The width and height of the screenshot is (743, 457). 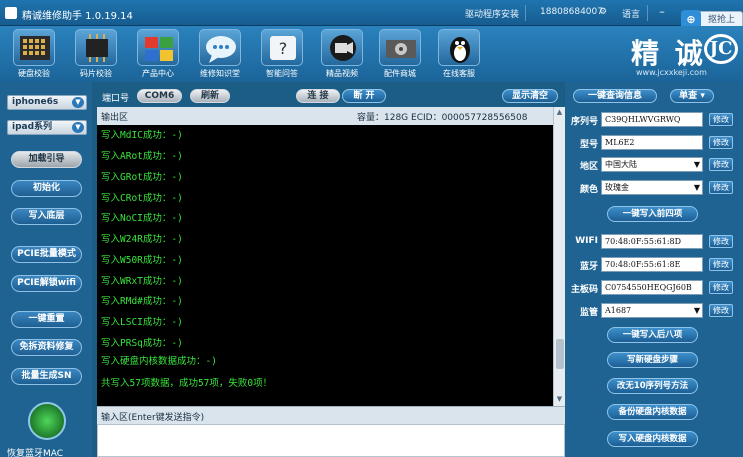 I want to click on region-label: 地区, so click(x=588, y=167).